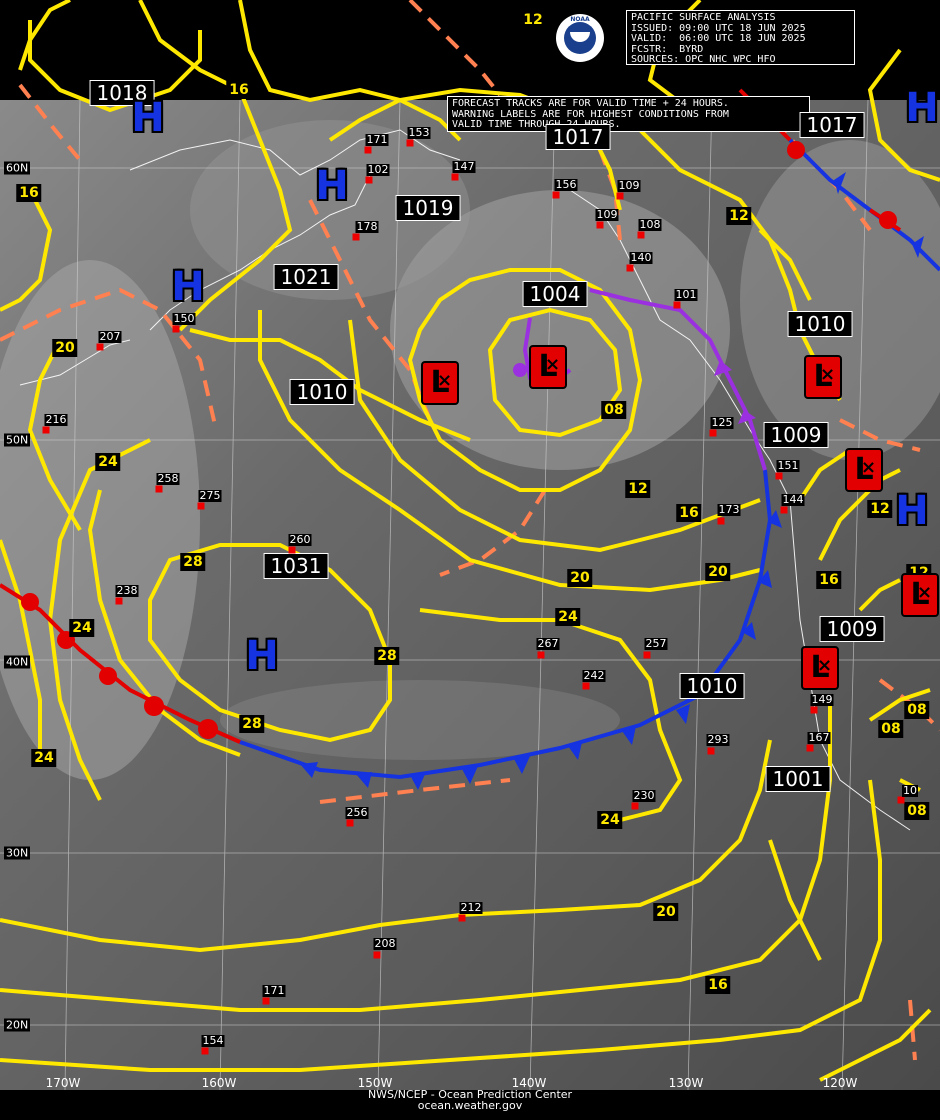 This screenshot has width=940, height=1120. What do you see at coordinates (566, 184) in the screenshot?
I see `obs-value: 156` at bounding box center [566, 184].